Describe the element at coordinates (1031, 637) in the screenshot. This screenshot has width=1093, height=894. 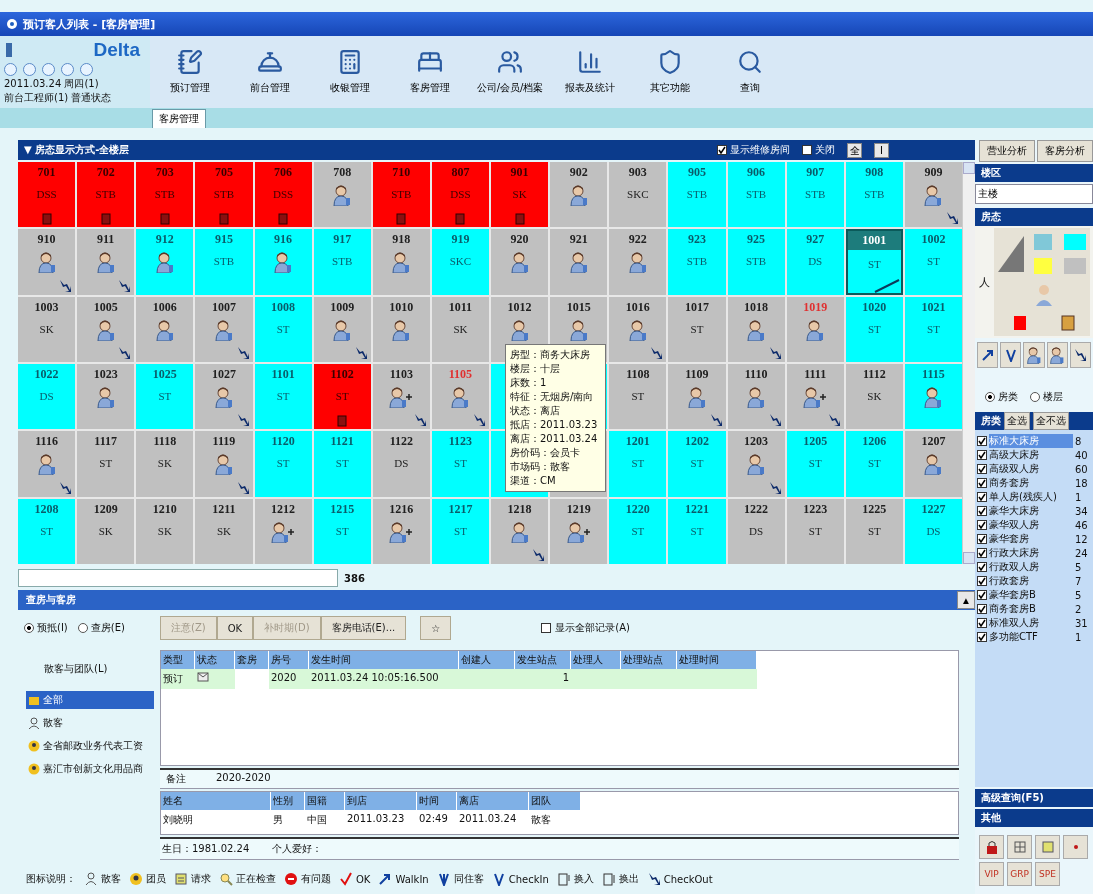
I see `room-type-item: 多功能CTF` at that location.